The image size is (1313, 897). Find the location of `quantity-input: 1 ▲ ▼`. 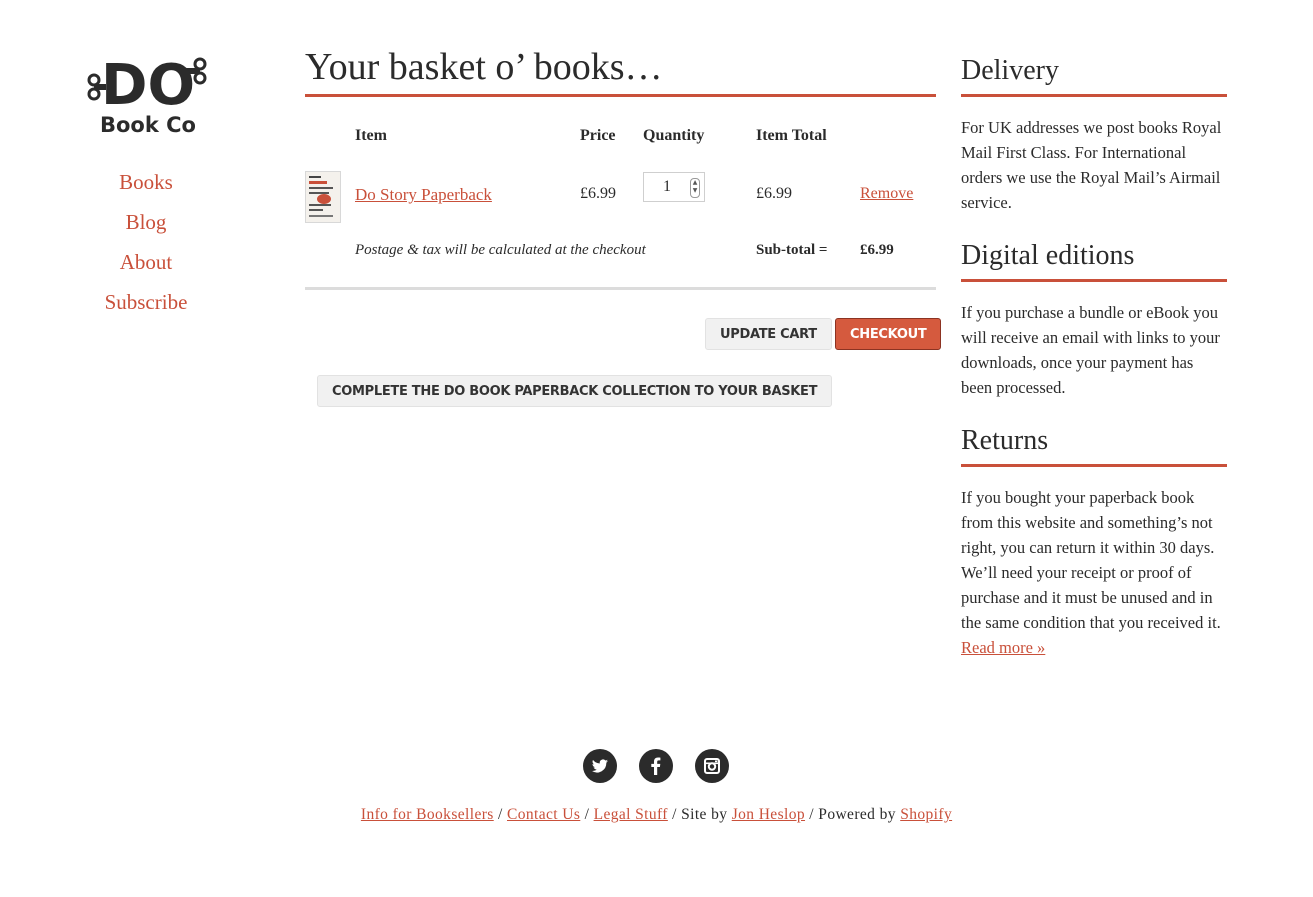

quantity-input: 1 ▲ ▼ is located at coordinates (674, 187).